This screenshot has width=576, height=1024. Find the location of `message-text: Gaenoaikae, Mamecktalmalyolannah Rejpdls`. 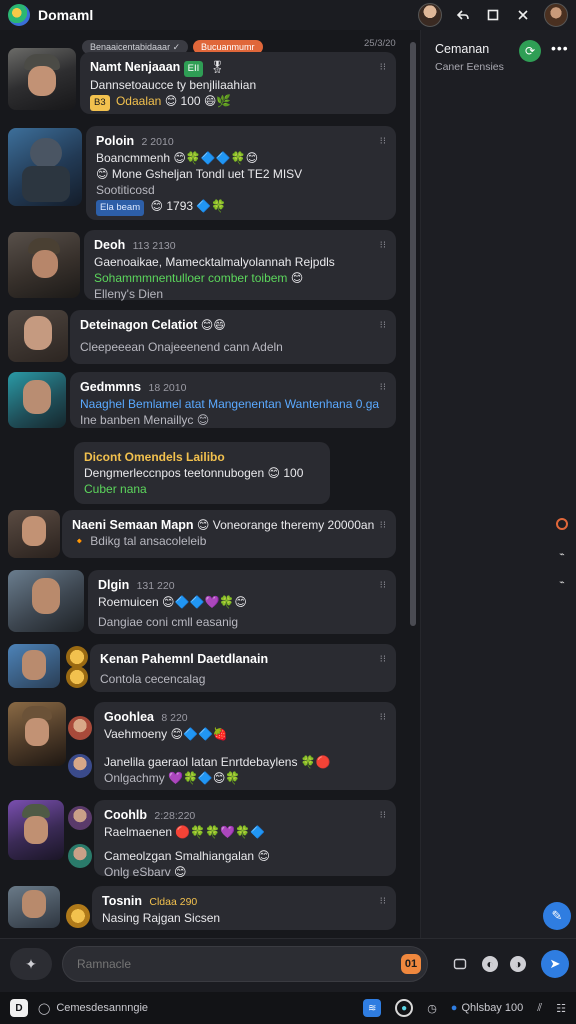

message-text: Gaenoaikae, Mamecktalmalyolannah Rejpdls is located at coordinates (214, 262).